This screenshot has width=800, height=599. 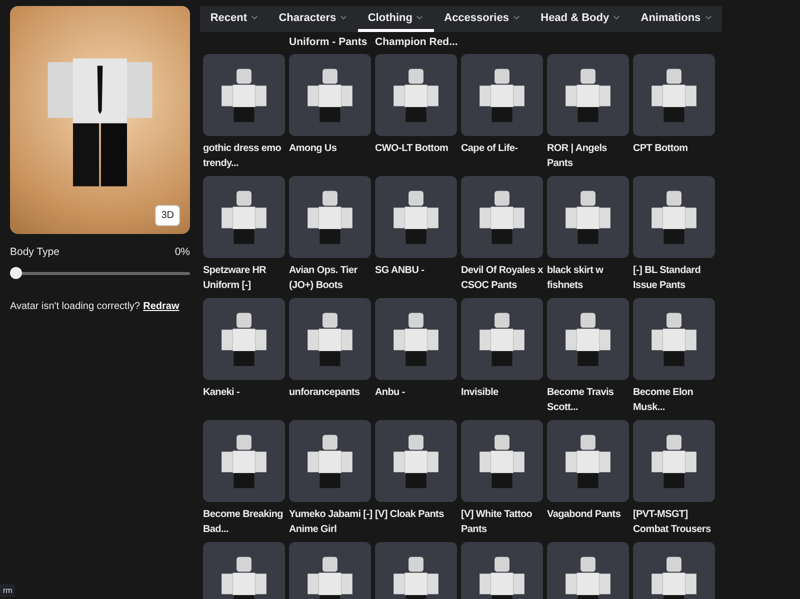 I want to click on item-name: black skirt w fishnets, so click(x=575, y=278).